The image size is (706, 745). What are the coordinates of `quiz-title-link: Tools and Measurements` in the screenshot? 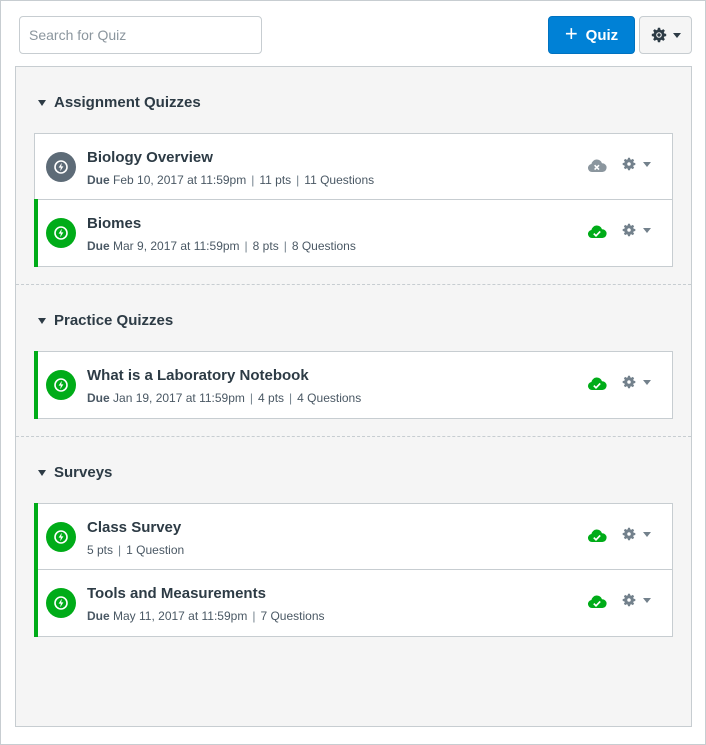 It's located at (176, 593).